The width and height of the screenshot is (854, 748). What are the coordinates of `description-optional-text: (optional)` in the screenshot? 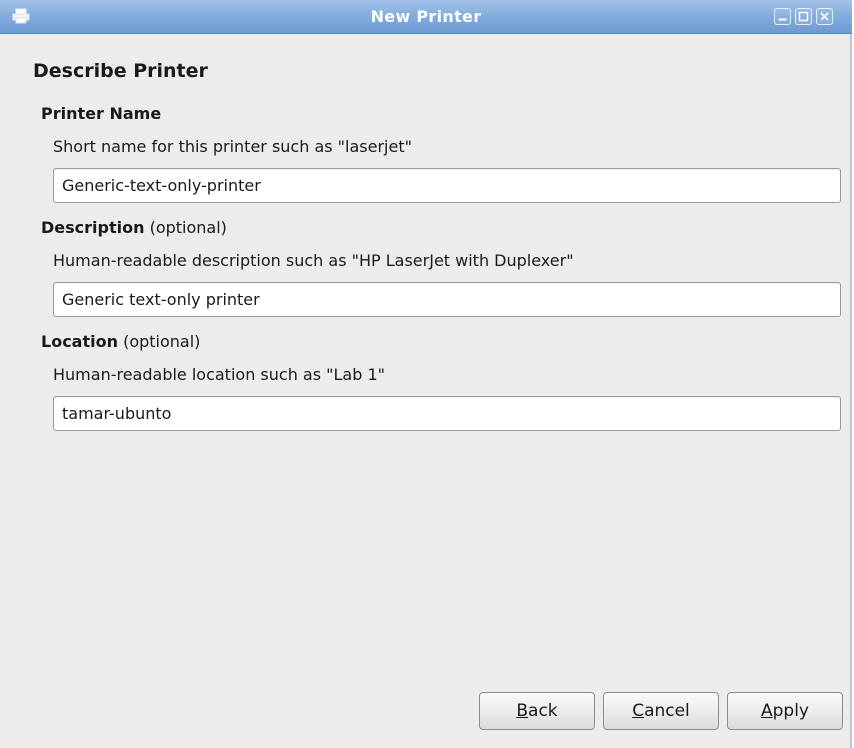 It's located at (185, 227).